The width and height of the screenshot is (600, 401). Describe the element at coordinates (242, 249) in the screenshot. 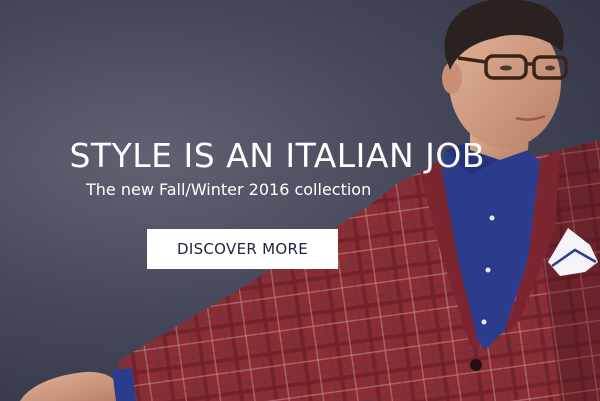

I see `discover-more-button: DISCOVER MORE` at that location.